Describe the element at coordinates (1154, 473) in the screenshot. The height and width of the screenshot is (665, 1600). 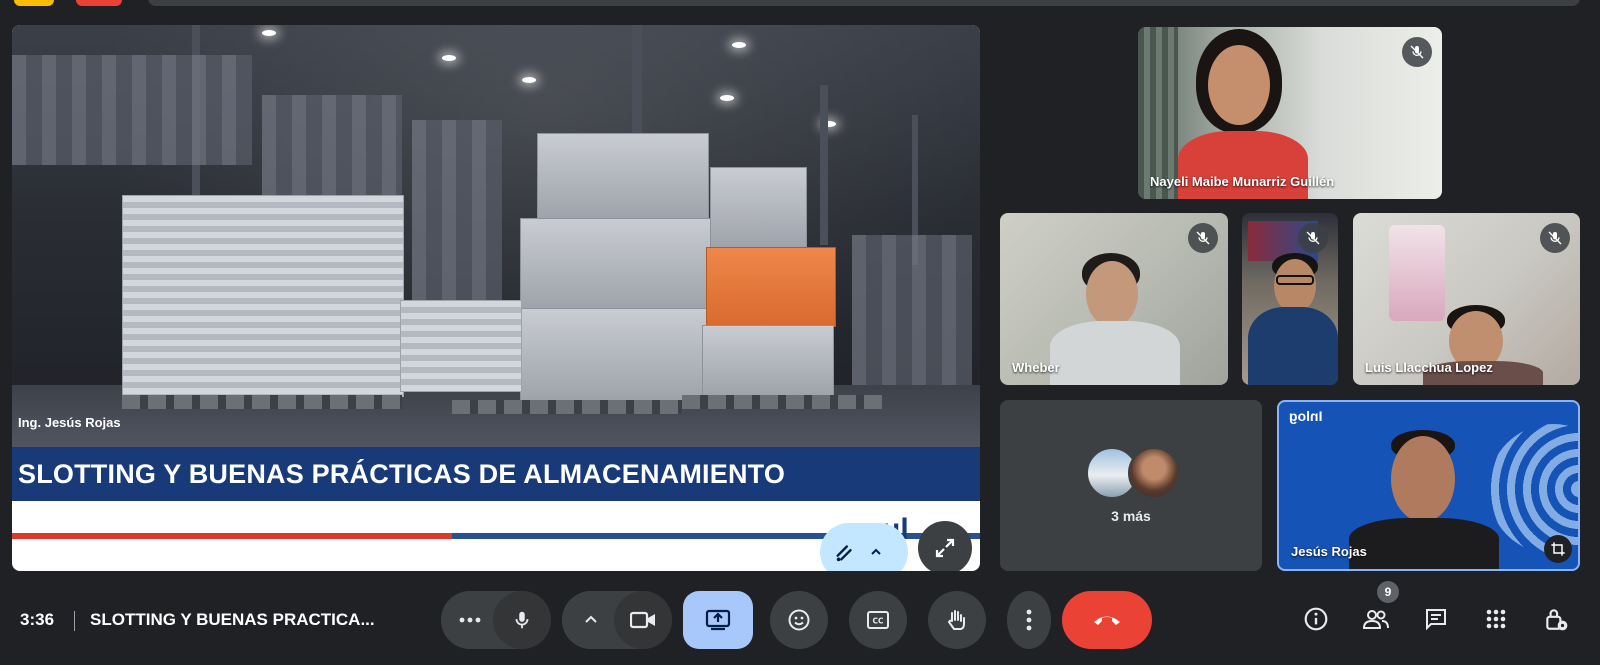
I see `avatar` at that location.